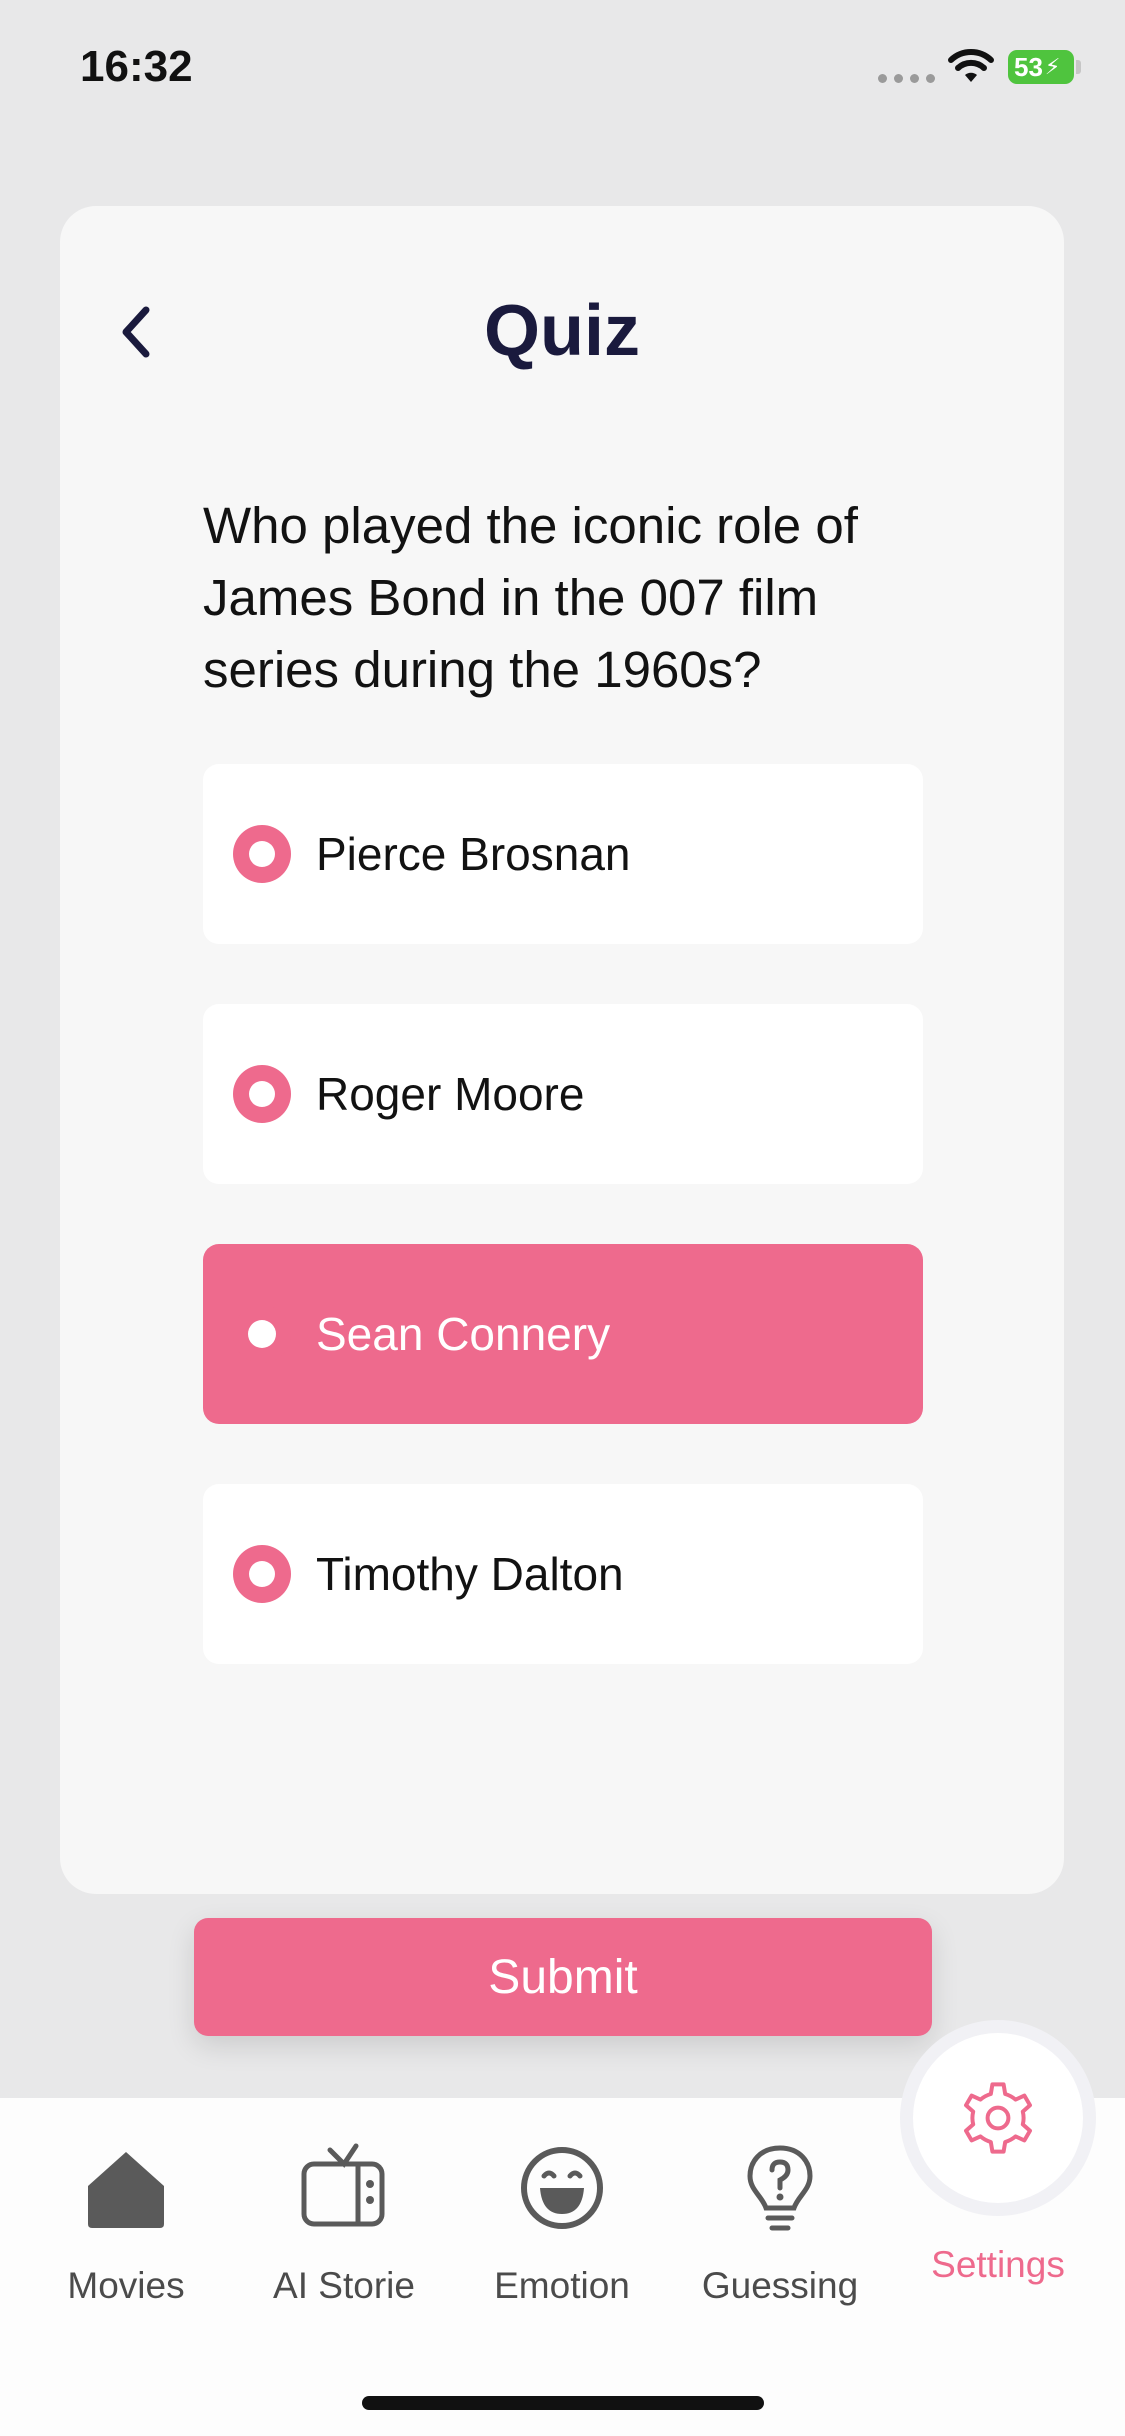 This screenshot has width=1125, height=2436. I want to click on tab-settings, so click(998, 2118).